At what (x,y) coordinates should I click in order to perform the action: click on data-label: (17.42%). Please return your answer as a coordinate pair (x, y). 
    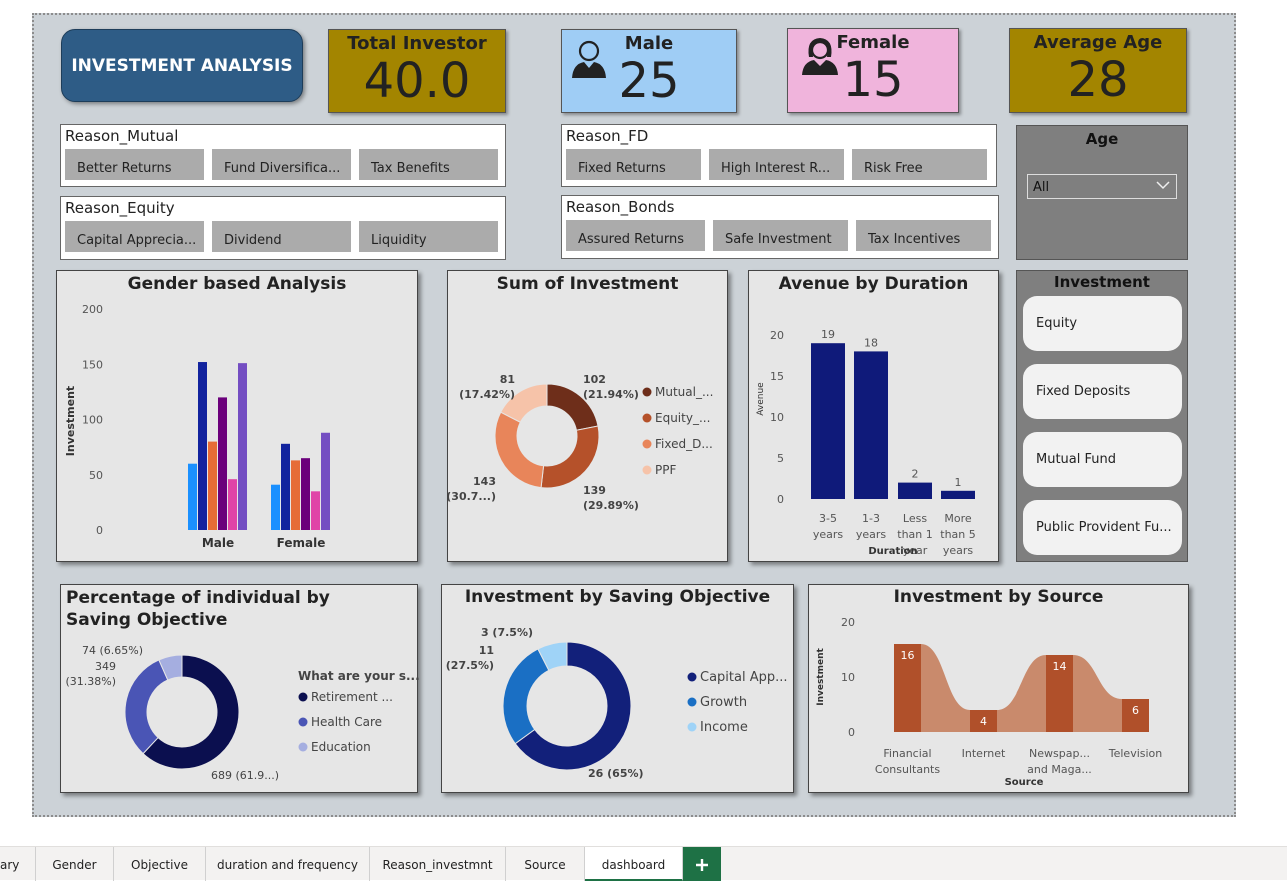
    Looking at the image, I should click on (487, 394).